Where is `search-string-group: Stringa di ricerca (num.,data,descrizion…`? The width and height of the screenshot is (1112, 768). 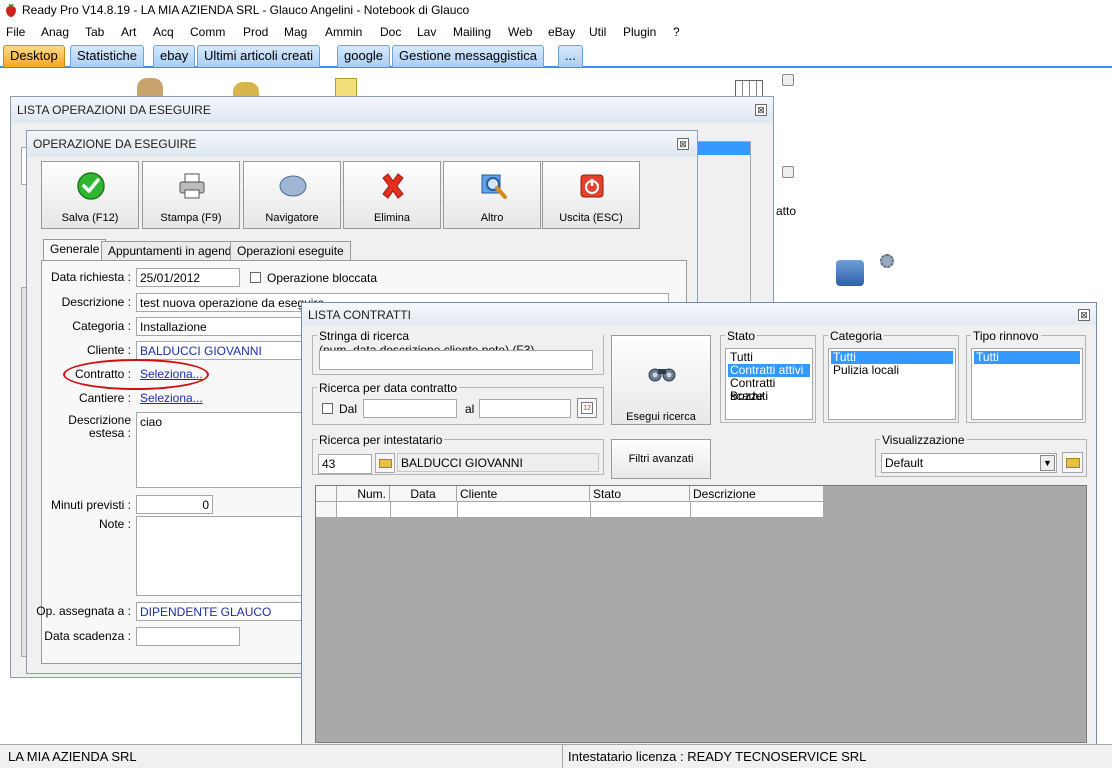 search-string-group: Stringa di ricerca (num.,data,descrizion… is located at coordinates (458, 352).